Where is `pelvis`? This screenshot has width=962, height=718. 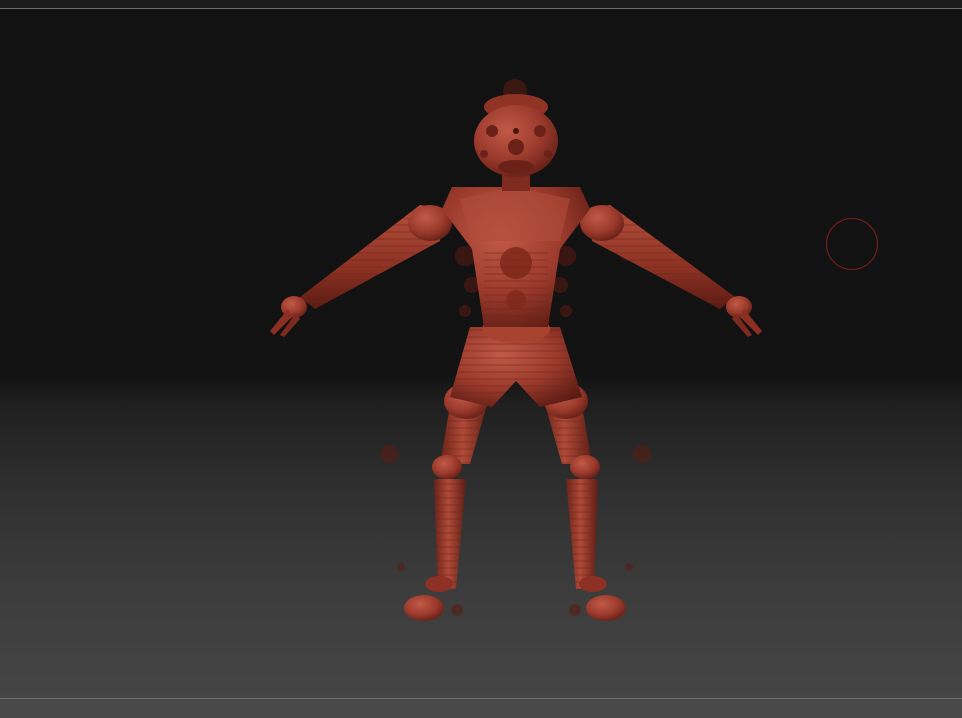
pelvis is located at coordinates (516, 361).